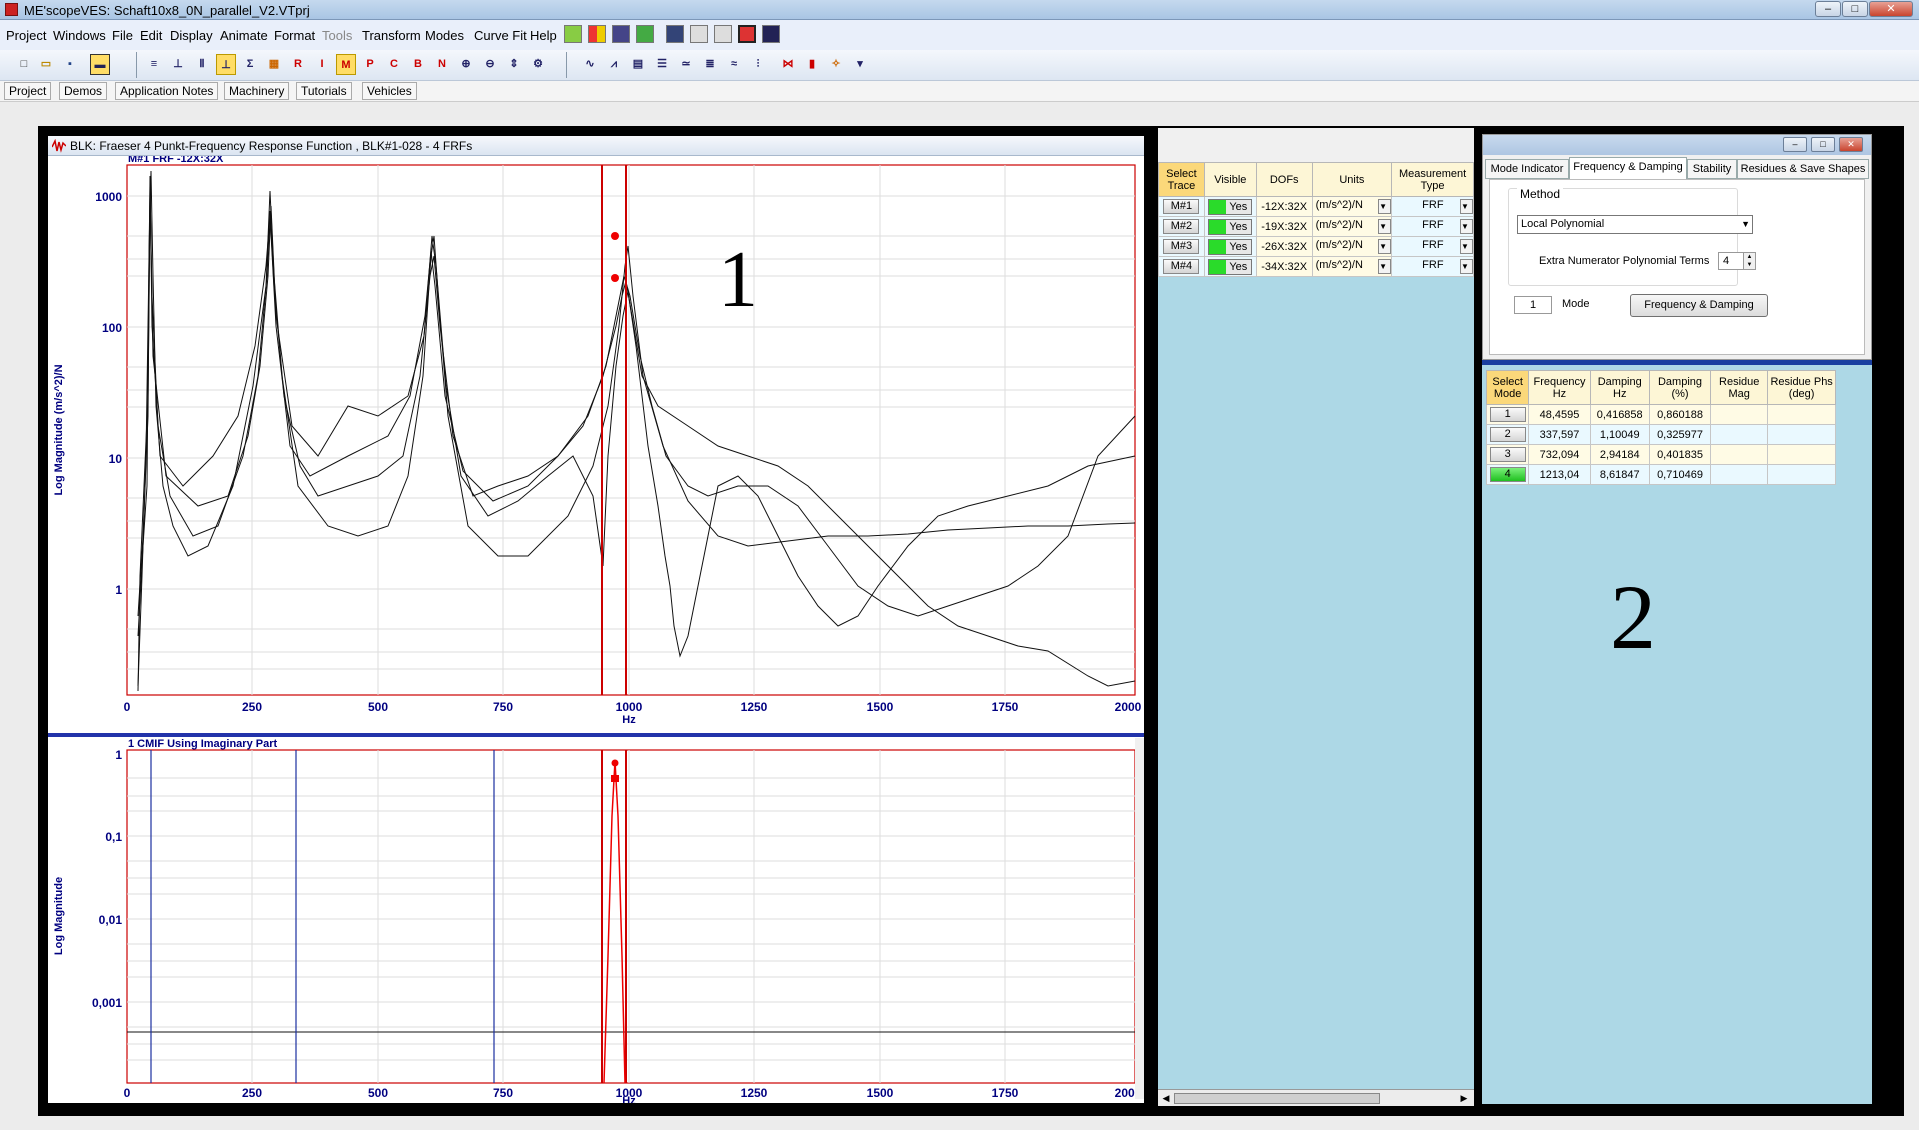 Image resolution: width=1919 pixels, height=1130 pixels. What do you see at coordinates (1284, 179) in the screenshot?
I see `header-dofs: DOFs` at bounding box center [1284, 179].